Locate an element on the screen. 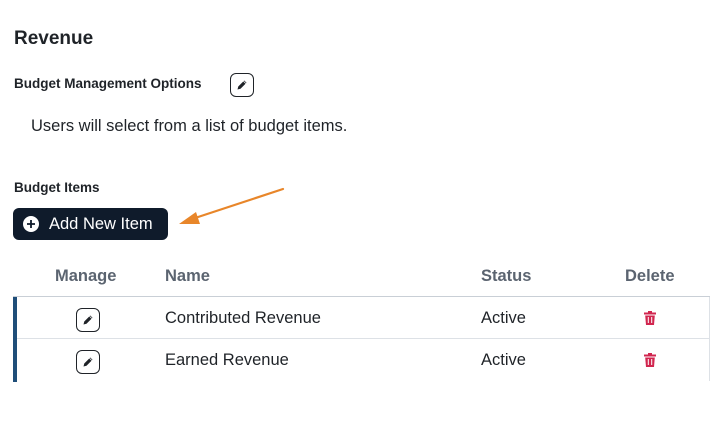 This screenshot has width=723, height=439. add-new-item-label: Add New Item is located at coordinates (101, 223).